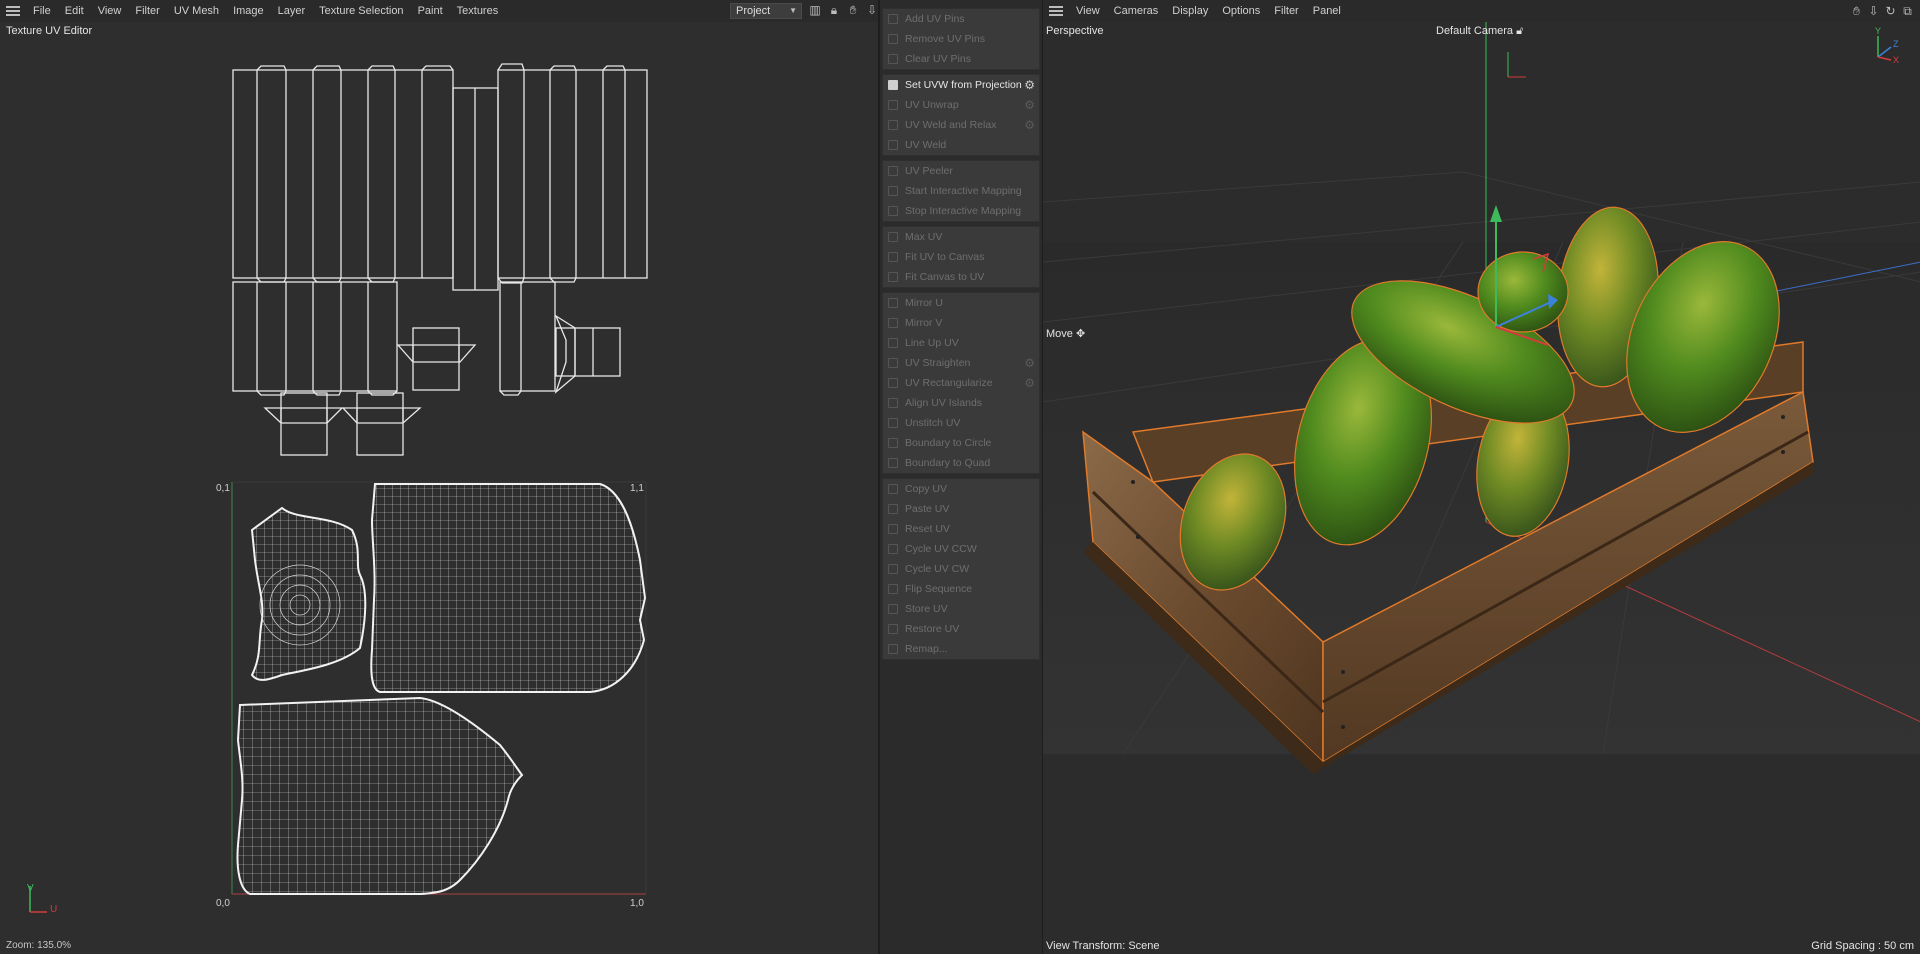 The width and height of the screenshot is (1920, 954). What do you see at coordinates (961, 125) in the screenshot?
I see `command-uv-weld-and-relax-button: UV Weld and Relax ⚙` at bounding box center [961, 125].